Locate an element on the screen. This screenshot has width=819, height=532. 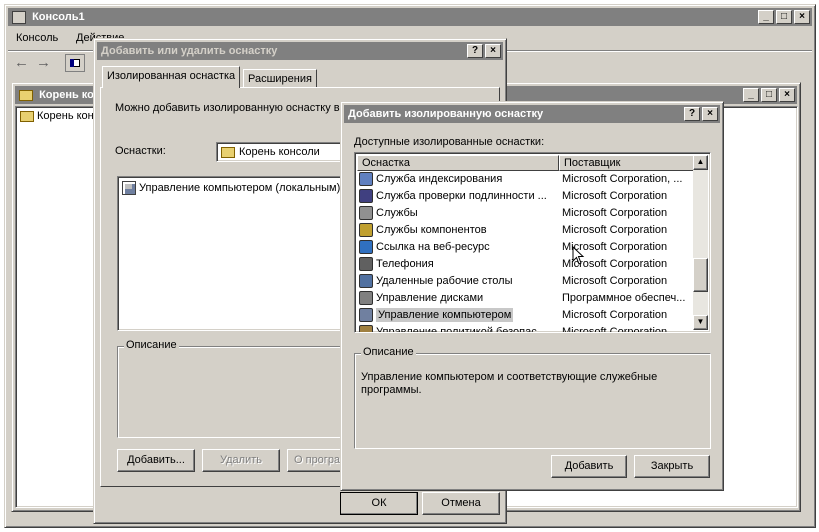
column-header-snapin: Оснастка is located at coordinates (458, 163).